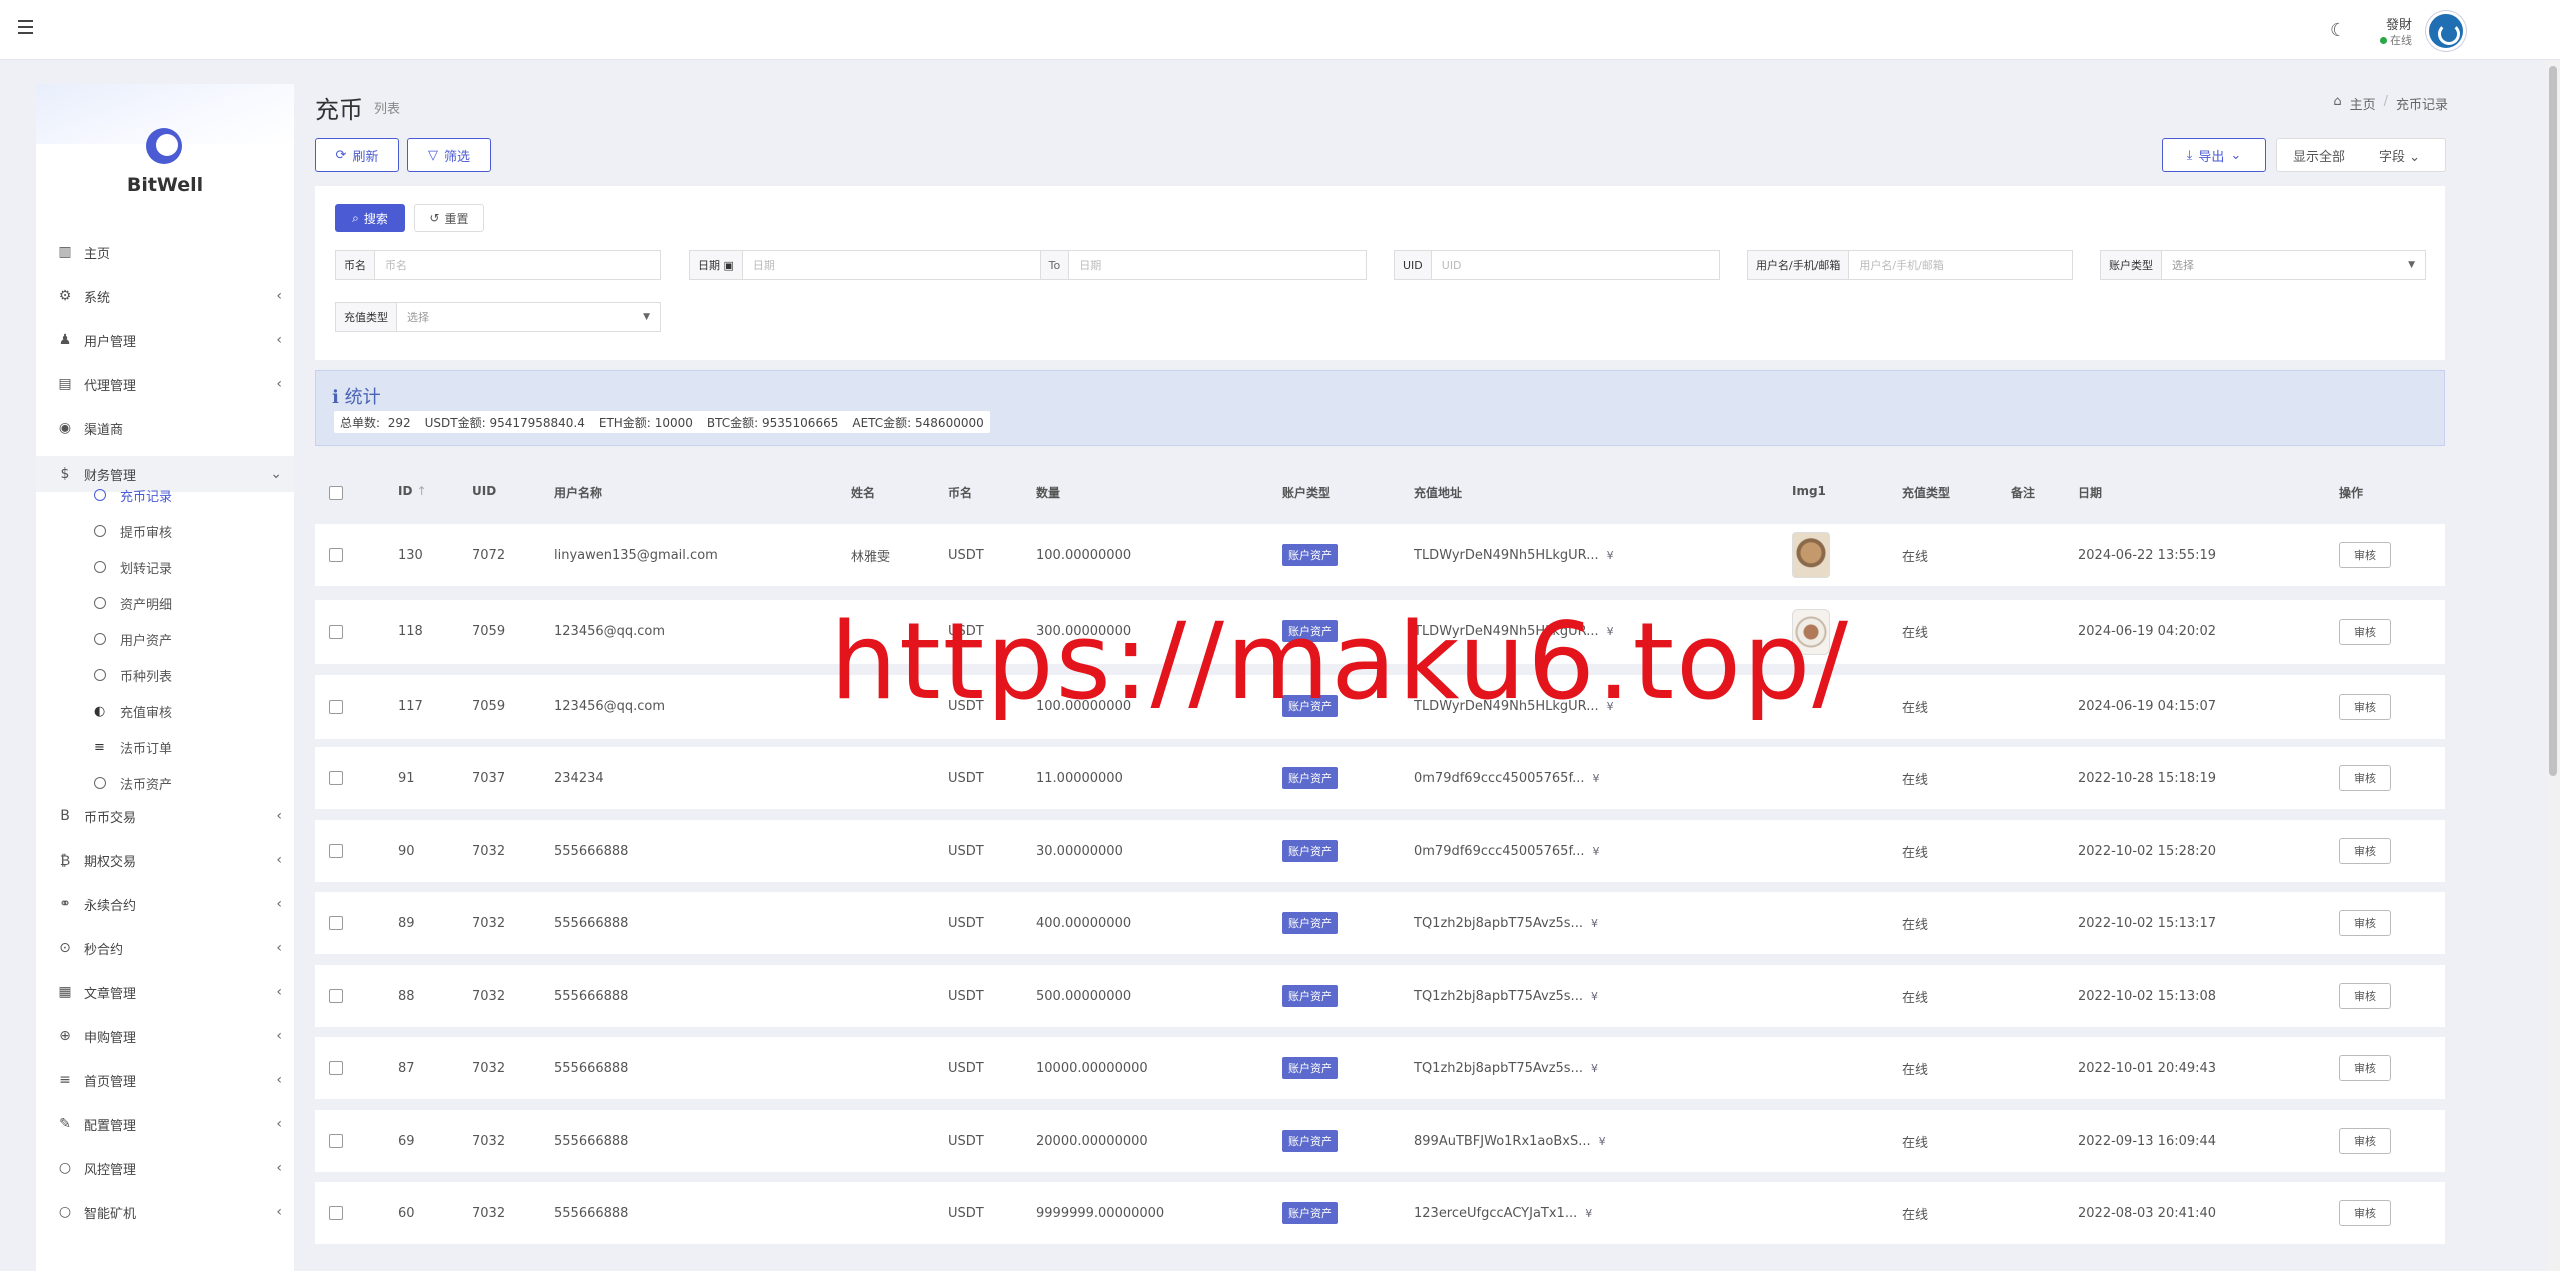  I want to click on select-all-checkbox, so click(336, 493).